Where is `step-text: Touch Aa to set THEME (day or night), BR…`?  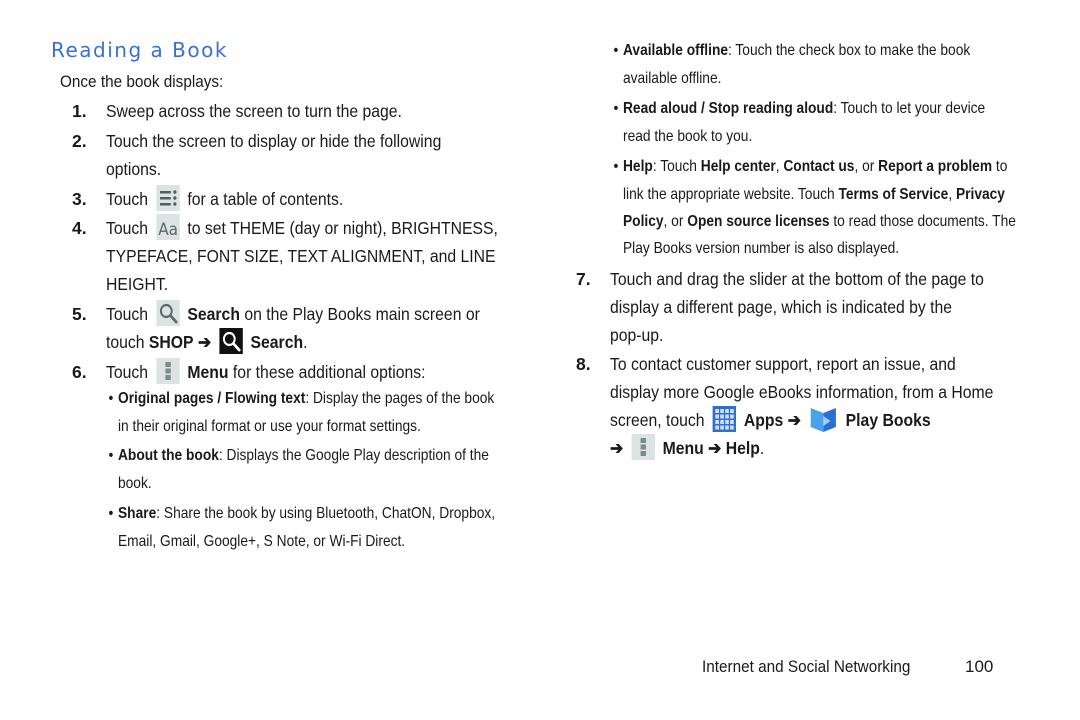 step-text: Touch Aa to set THEME (day or night), BR… is located at coordinates (302, 228).